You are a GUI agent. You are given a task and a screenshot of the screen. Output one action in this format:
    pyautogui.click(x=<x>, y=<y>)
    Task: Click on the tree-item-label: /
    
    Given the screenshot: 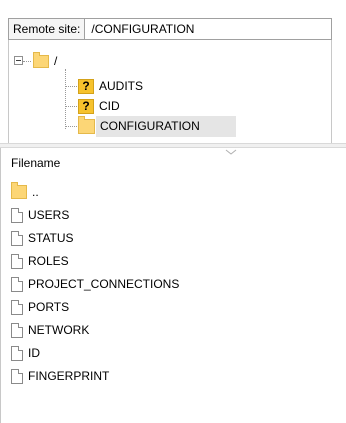 What is the action you would take?
    pyautogui.click(x=56, y=61)
    